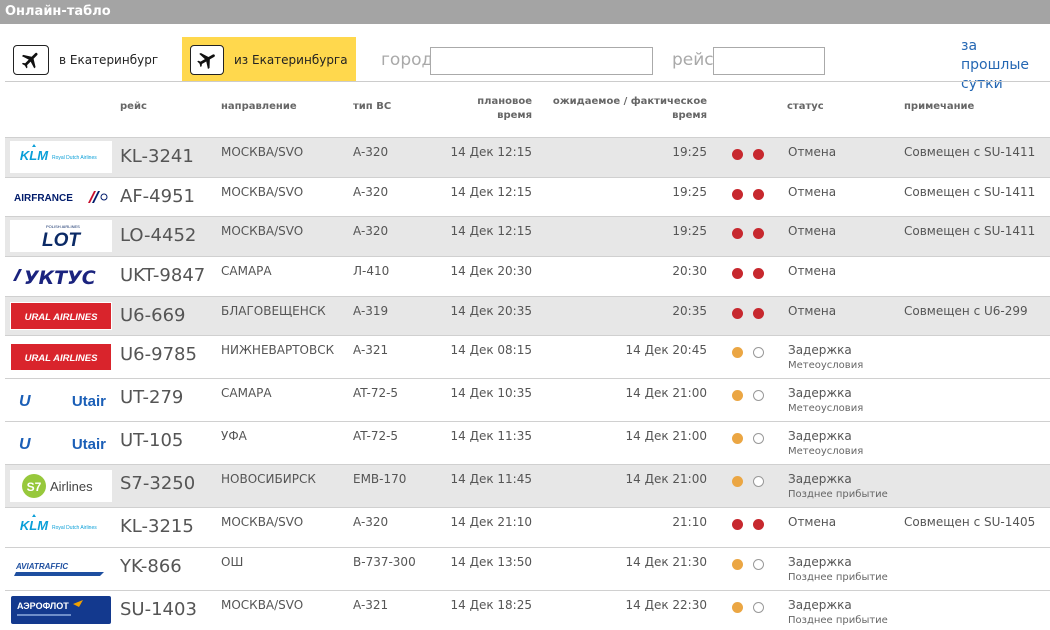  What do you see at coordinates (269, 59) in the screenshot?
I see `tab-departures: из Екатеринбурга` at bounding box center [269, 59].